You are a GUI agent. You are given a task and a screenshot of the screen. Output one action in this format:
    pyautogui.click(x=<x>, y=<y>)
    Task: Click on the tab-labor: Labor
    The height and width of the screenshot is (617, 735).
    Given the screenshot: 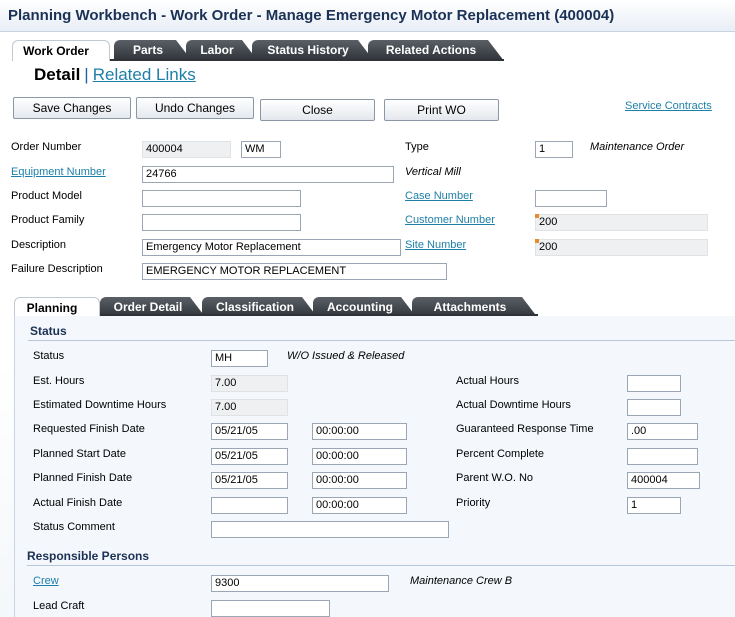 What is the action you would take?
    pyautogui.click(x=222, y=50)
    